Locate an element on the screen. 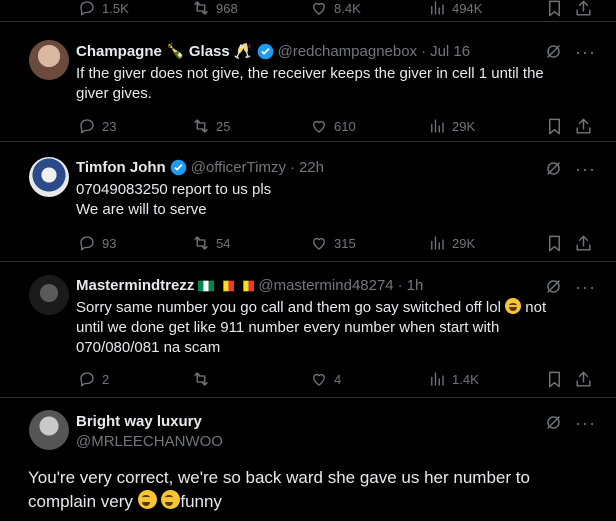  timestamp: Jul 16 is located at coordinates (450, 51).